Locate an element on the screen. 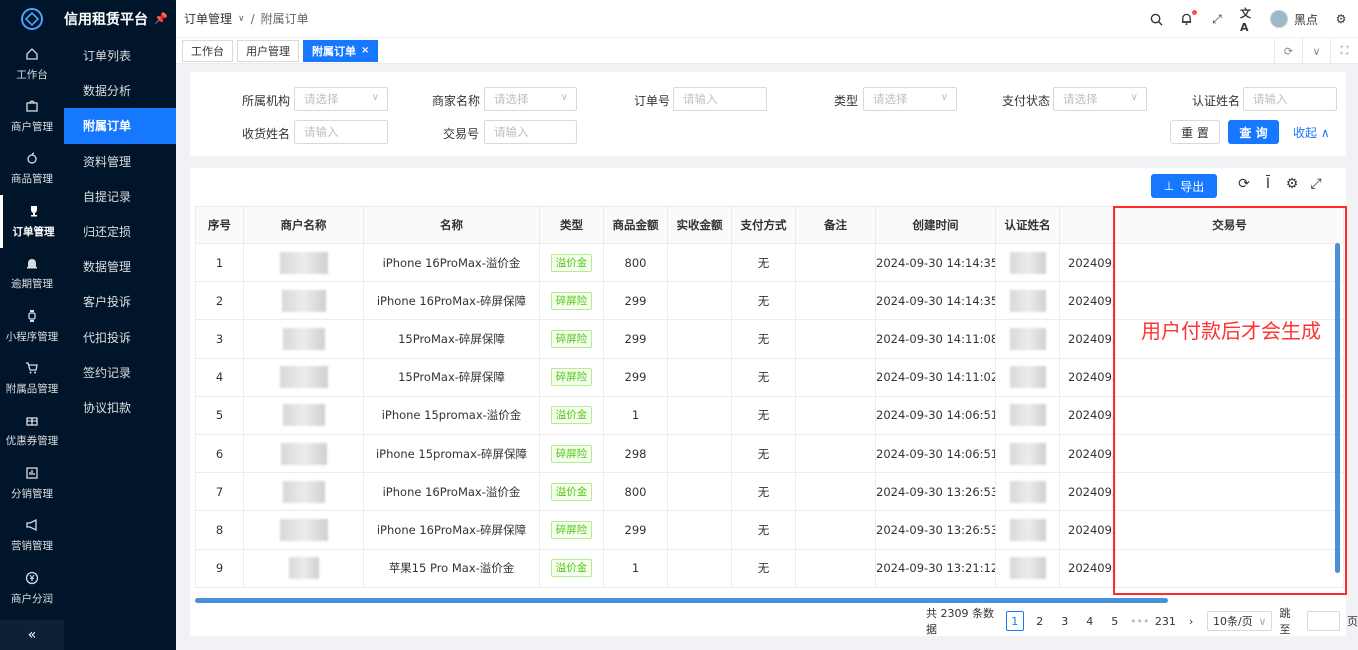 The width and height of the screenshot is (1358, 650). user-menu: 黑点 is located at coordinates (1293, 19).